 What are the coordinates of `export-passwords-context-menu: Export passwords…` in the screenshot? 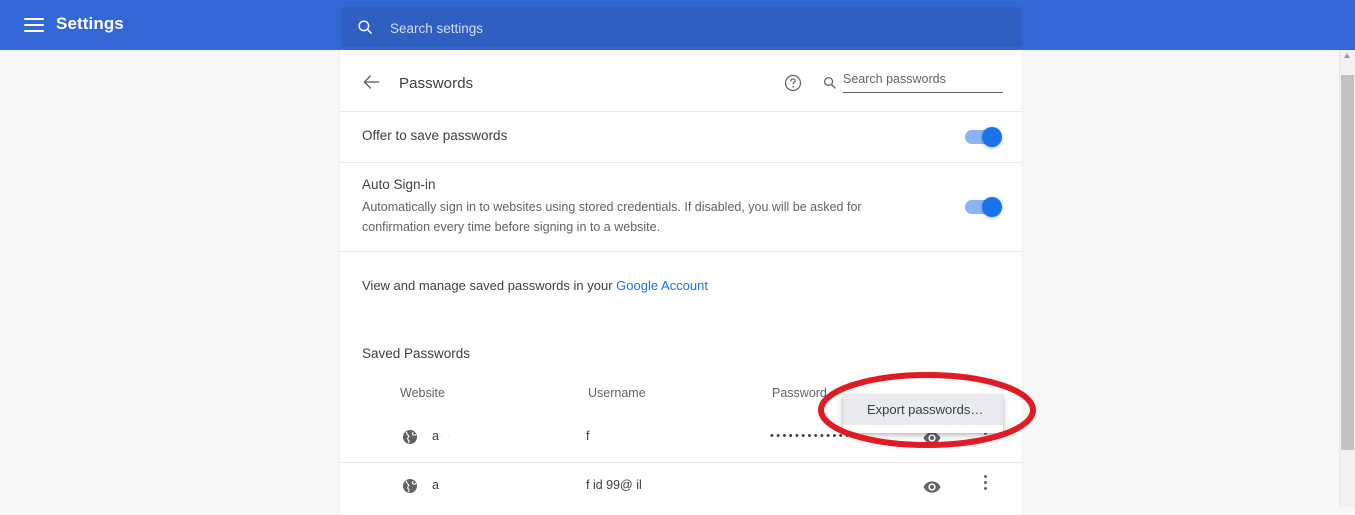 It's located at (923, 414).